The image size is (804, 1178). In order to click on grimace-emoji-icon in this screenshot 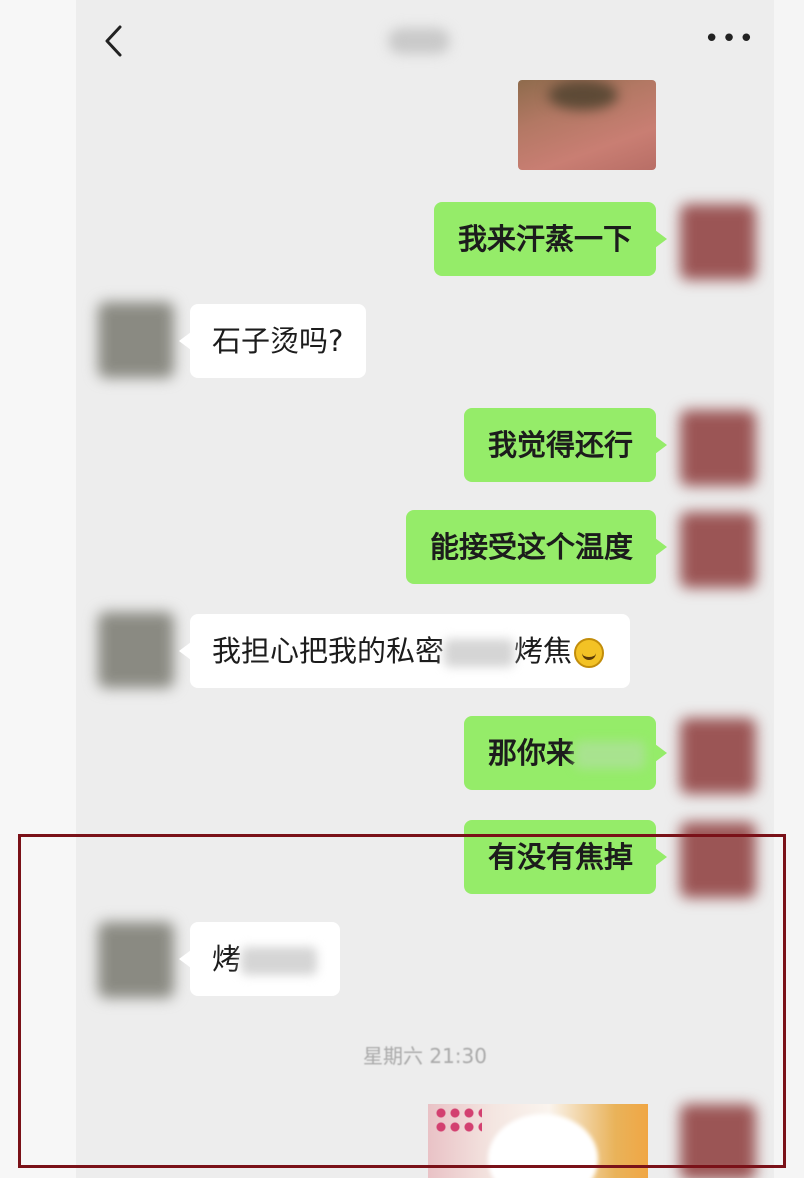, I will do `click(589, 653)`.